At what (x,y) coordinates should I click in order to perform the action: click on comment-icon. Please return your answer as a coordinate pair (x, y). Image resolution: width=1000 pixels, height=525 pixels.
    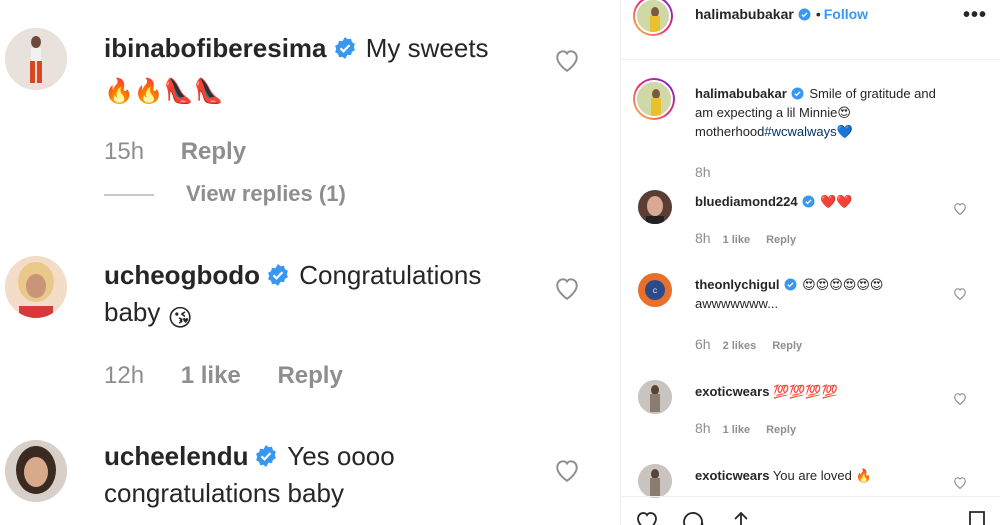
    Looking at the image, I should click on (693, 517).